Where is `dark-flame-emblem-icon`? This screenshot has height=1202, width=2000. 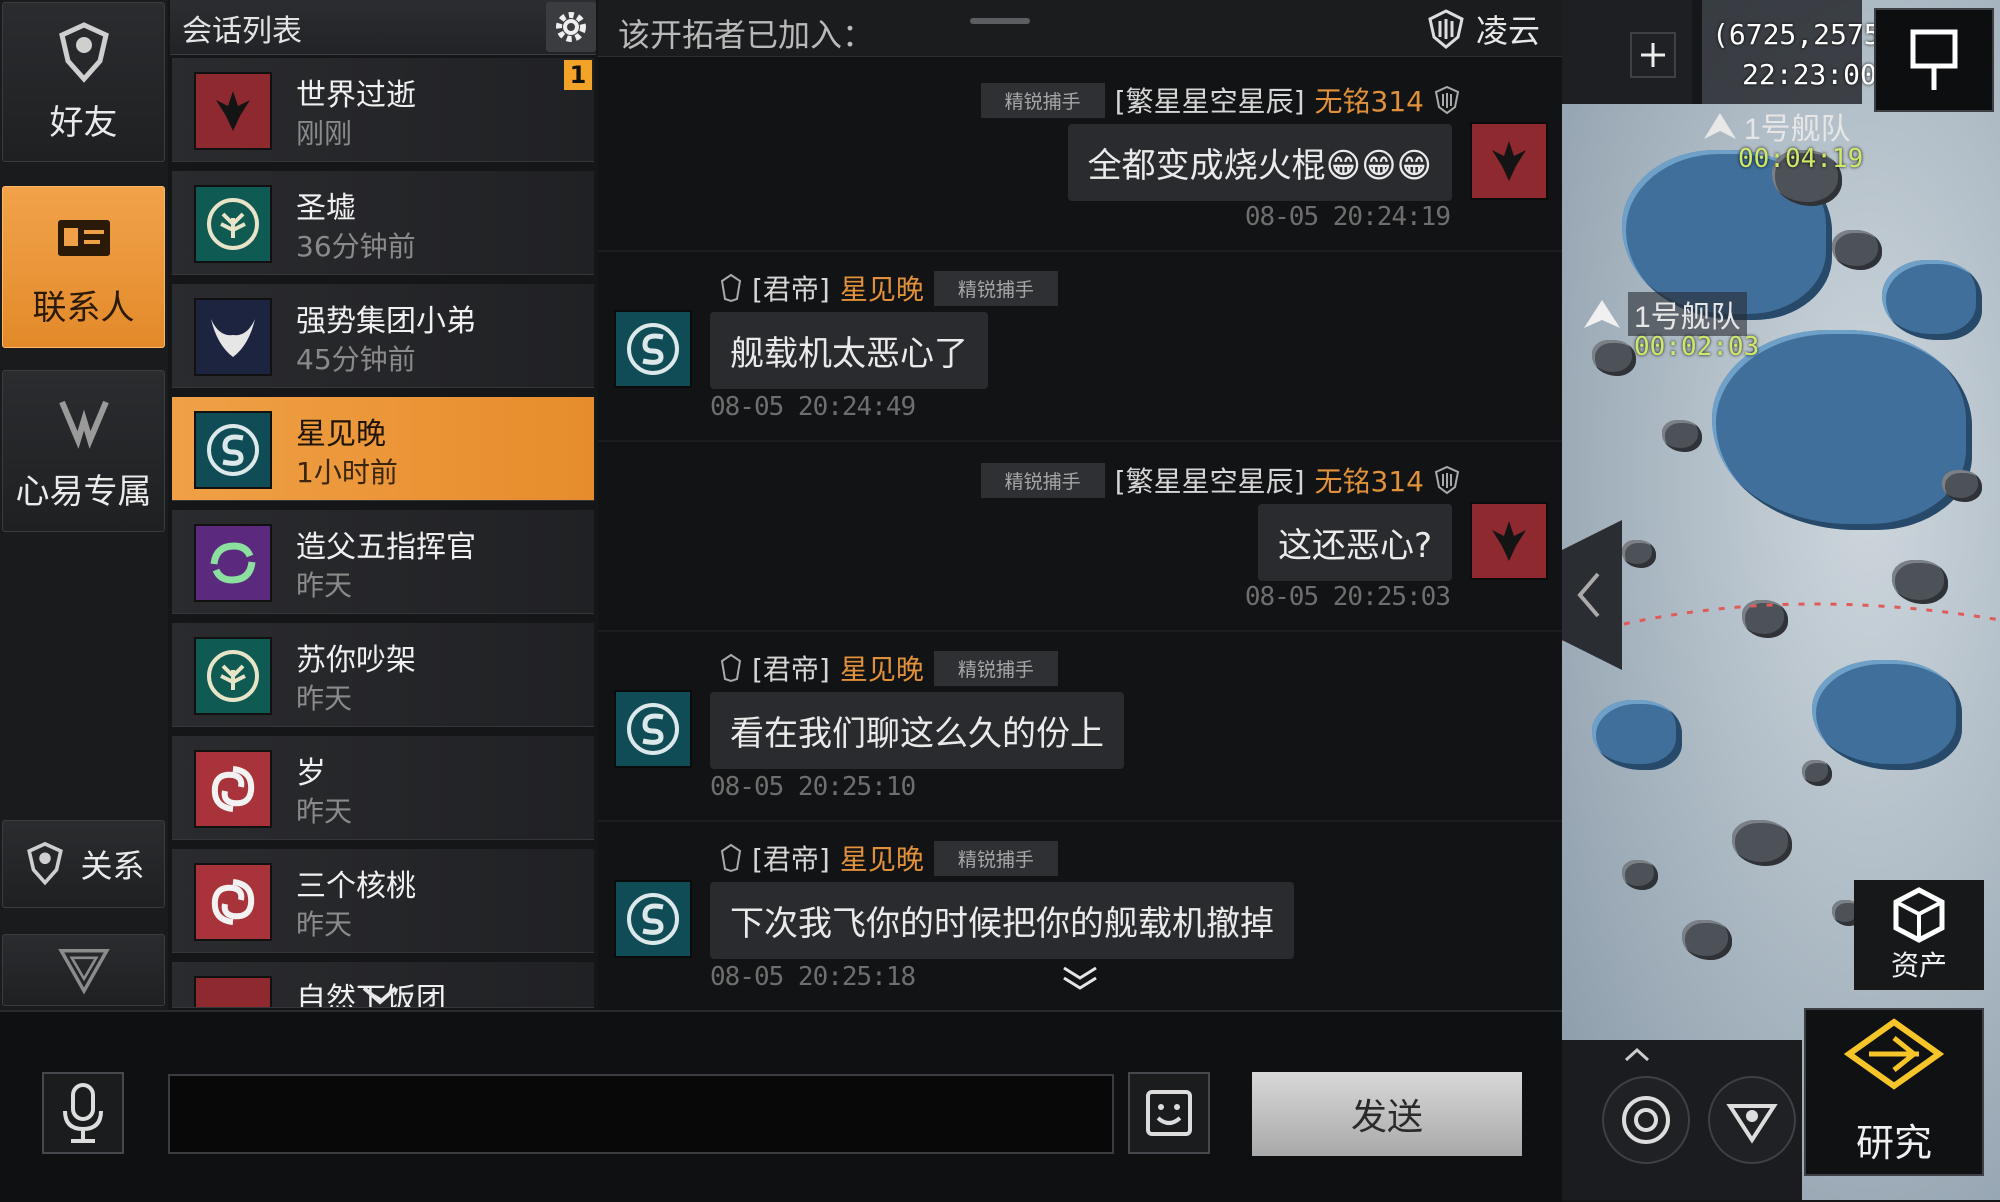 dark-flame-emblem-icon is located at coordinates (233, 111).